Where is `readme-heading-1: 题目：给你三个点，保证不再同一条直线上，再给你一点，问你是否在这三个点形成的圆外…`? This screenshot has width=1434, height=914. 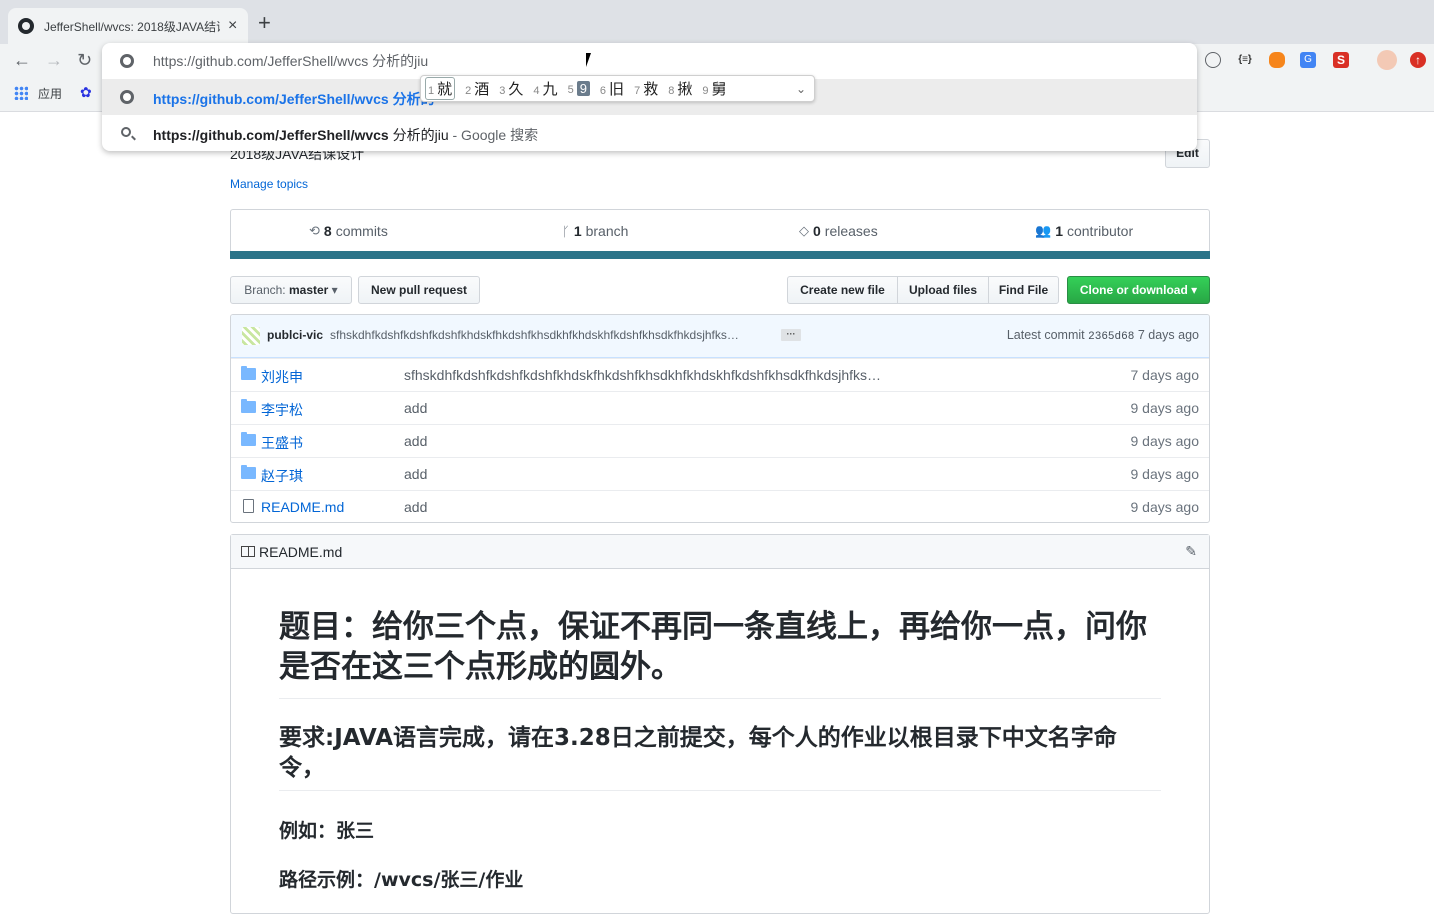
readme-heading-1: 题目：给你三个点，保证不再同一条直线上，再给你一点，问你是否在这三个点形成的圆外… is located at coordinates (713, 647).